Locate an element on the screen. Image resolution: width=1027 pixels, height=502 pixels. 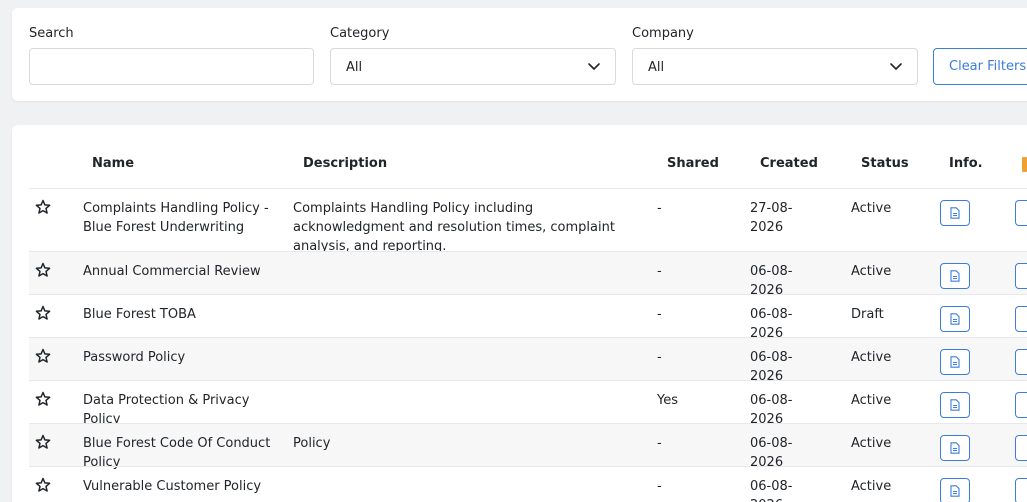
row-name: Vulnerable Customer Policy is located at coordinates (172, 486).